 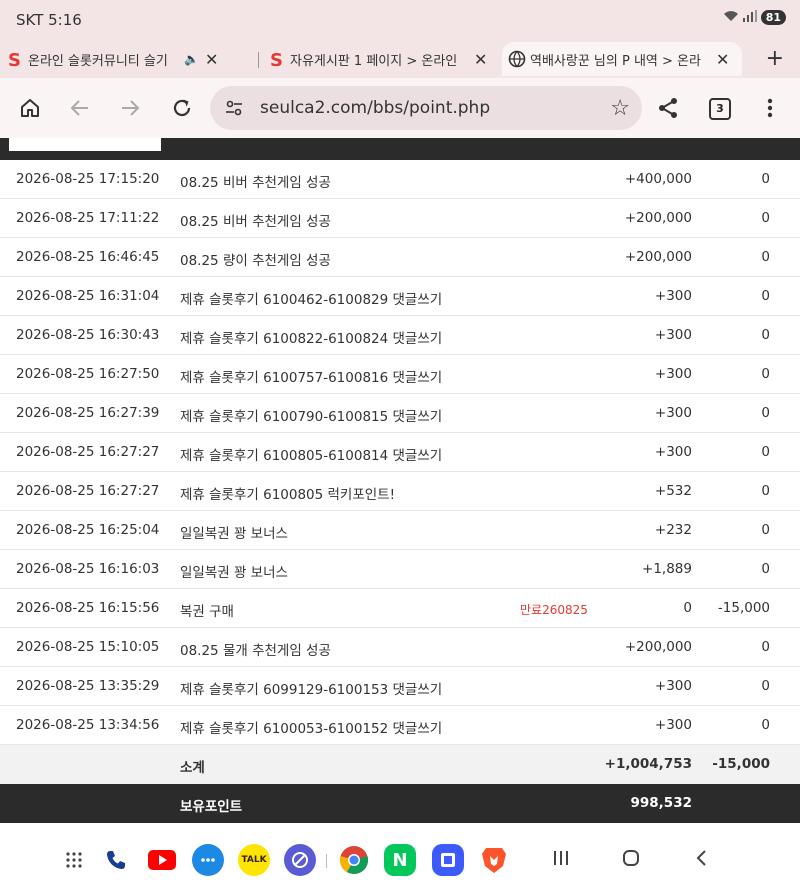 What do you see at coordinates (88, 257) in the screenshot?
I see `row-date: 2026-08-25 16:46:45` at bounding box center [88, 257].